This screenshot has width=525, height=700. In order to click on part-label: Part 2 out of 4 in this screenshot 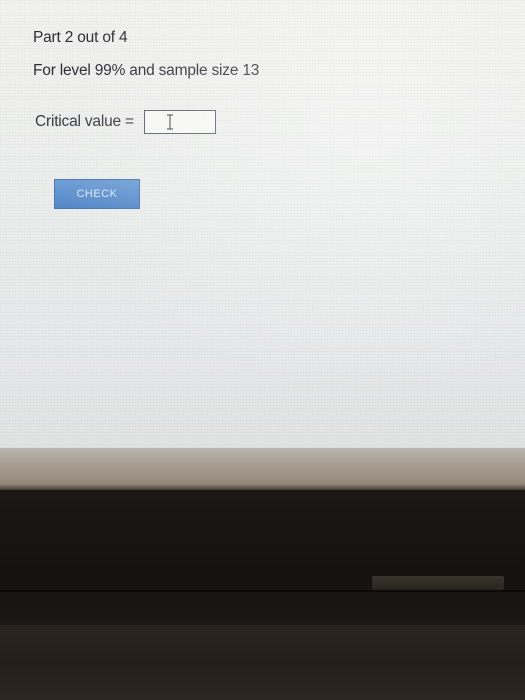, I will do `click(80, 37)`.